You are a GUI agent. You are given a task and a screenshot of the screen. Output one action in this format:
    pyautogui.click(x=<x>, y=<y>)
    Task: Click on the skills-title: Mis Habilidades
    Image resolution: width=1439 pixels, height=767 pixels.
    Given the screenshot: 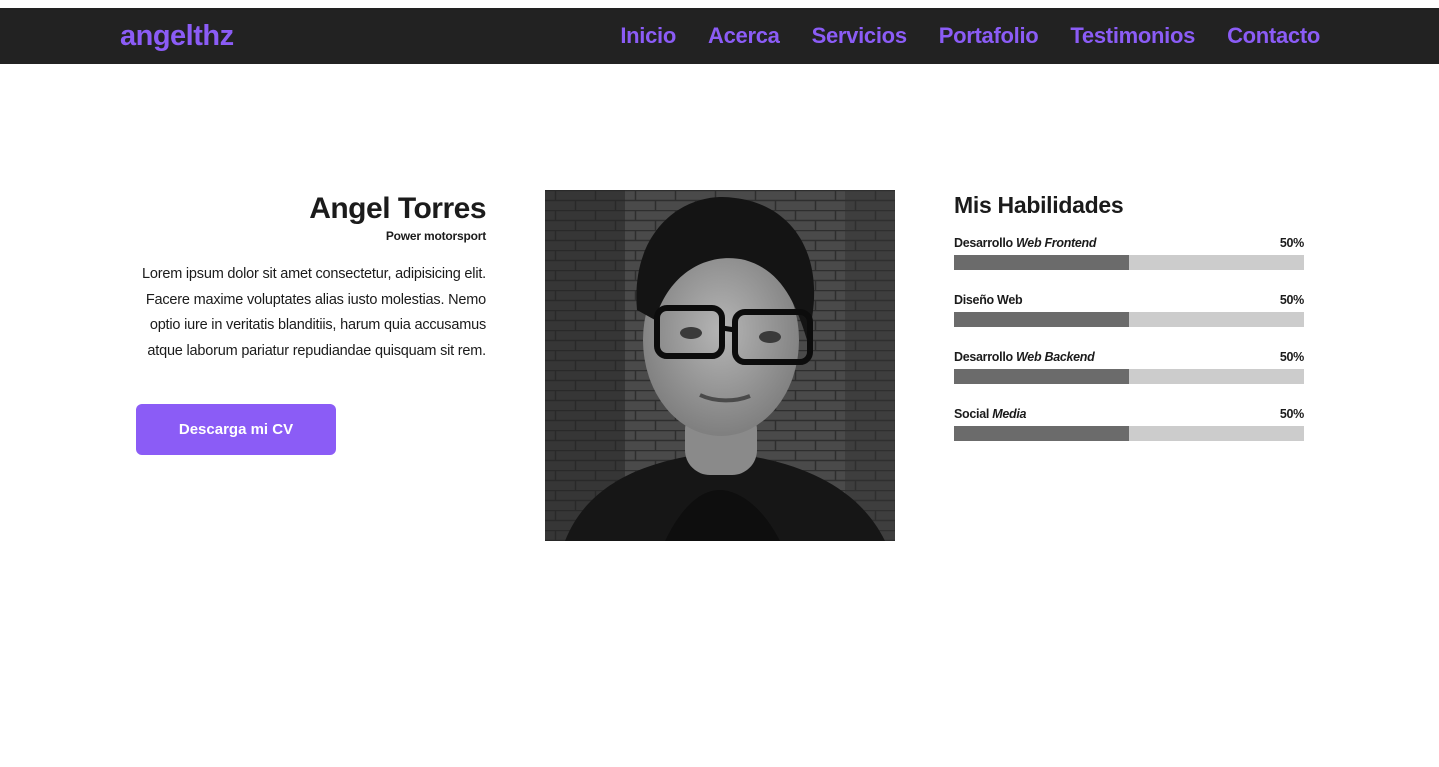 What is the action you would take?
    pyautogui.click(x=1039, y=205)
    